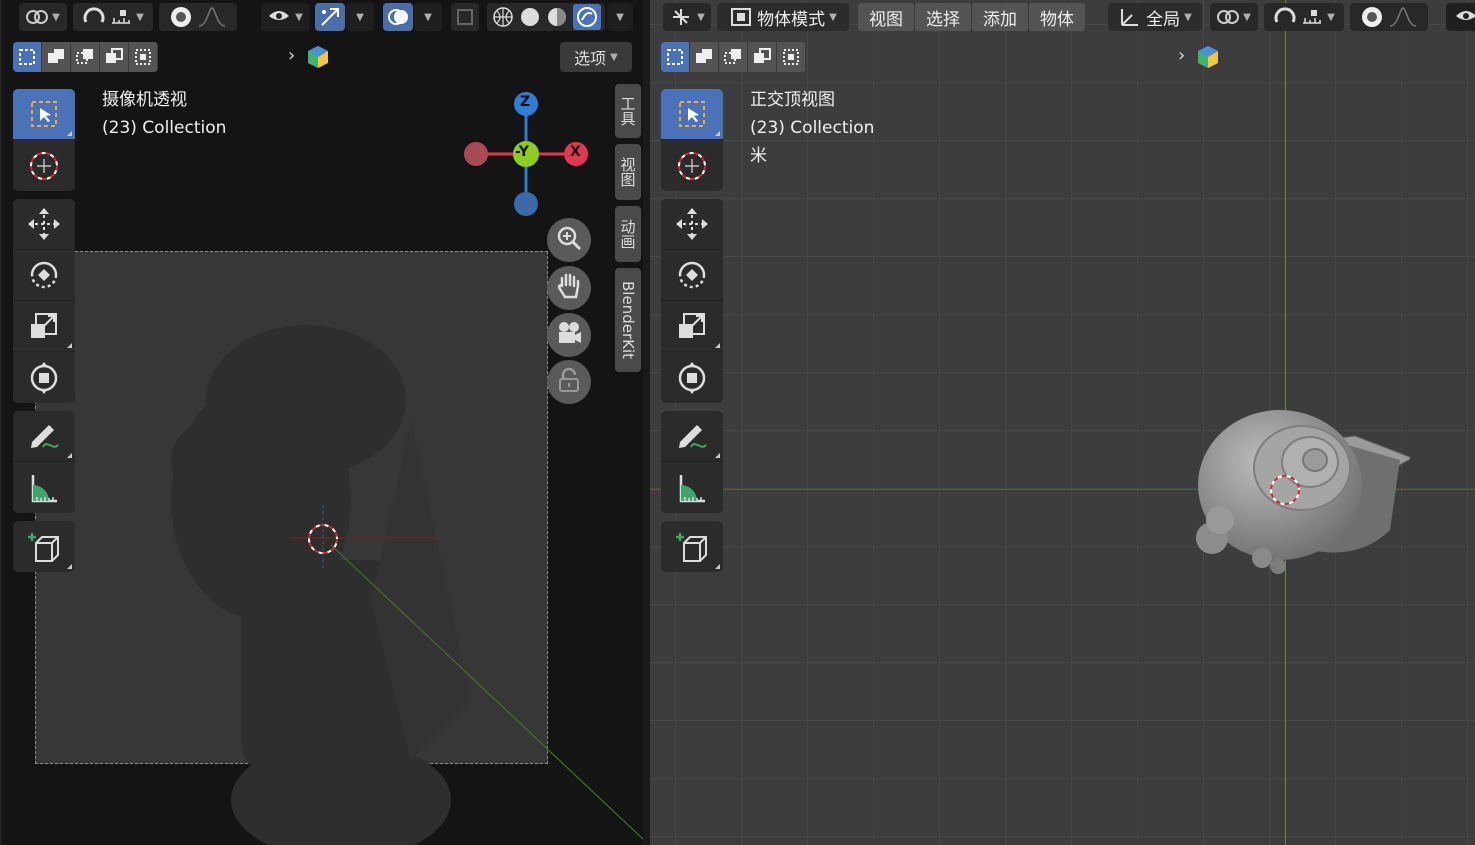 Image resolution: width=1475 pixels, height=845 pixels. I want to click on visibility-dropdown, so click(1460, 17).